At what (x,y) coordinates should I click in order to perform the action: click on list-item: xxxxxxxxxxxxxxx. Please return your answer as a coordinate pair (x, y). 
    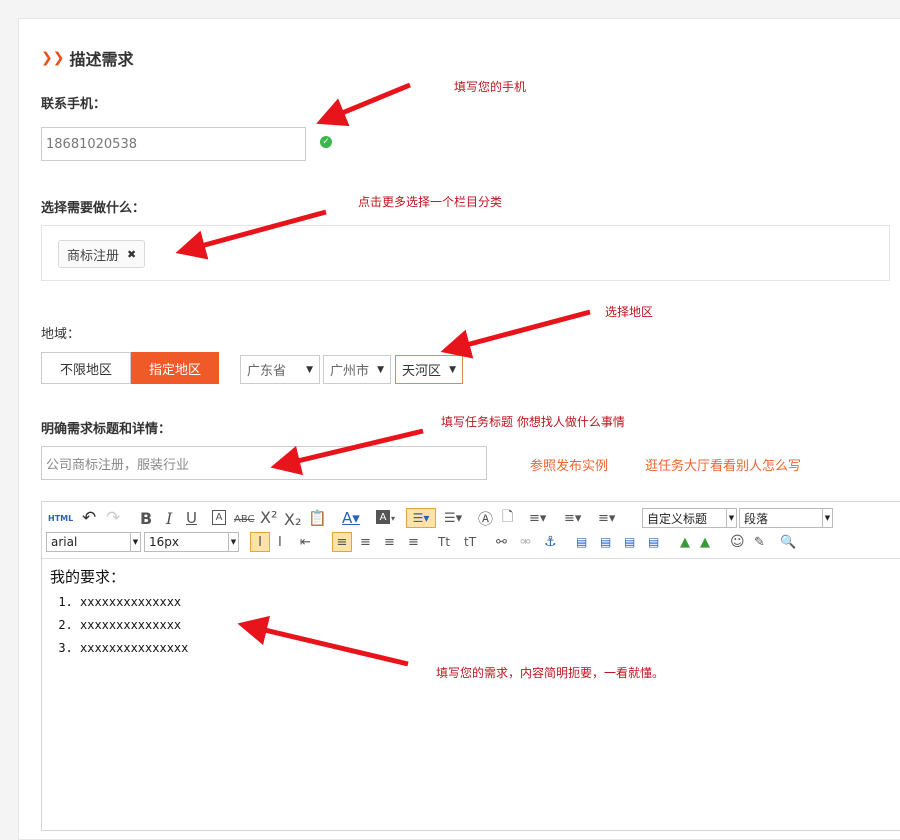
    Looking at the image, I should click on (134, 648).